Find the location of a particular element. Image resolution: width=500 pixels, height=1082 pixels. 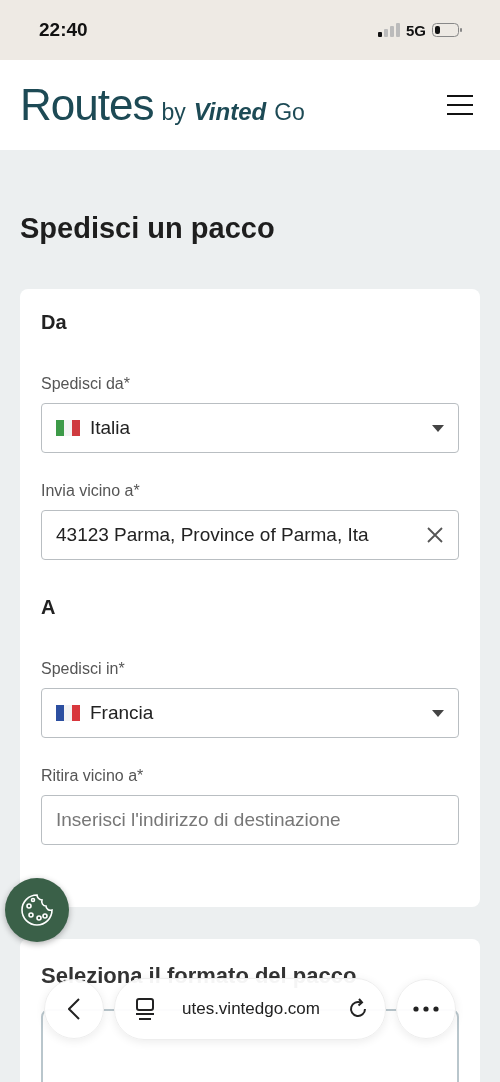

section-heading: A is located at coordinates (49, 607).